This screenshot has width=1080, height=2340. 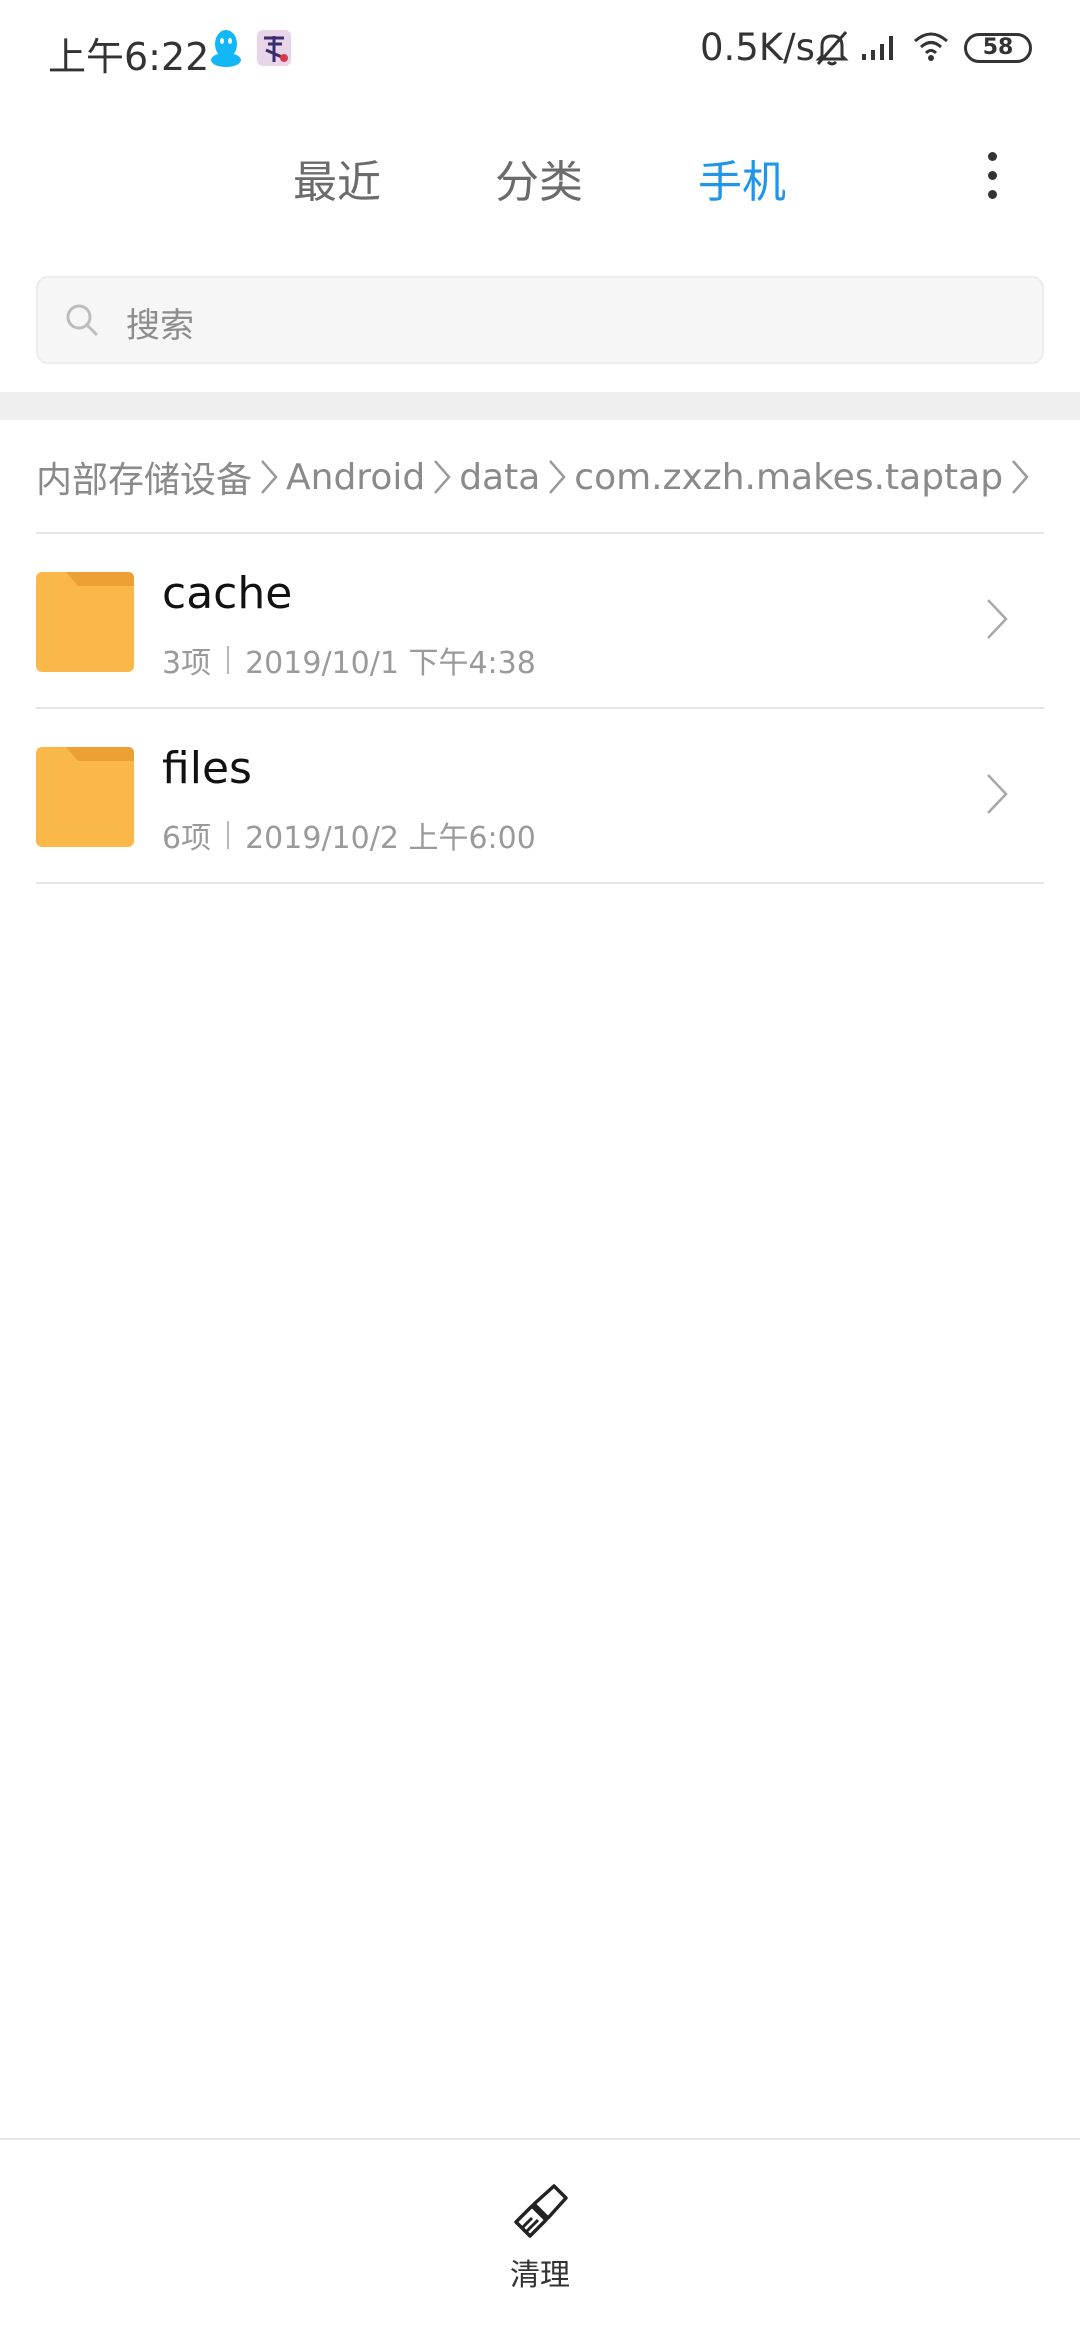 I want to click on item-count: 3项, so click(x=187, y=663).